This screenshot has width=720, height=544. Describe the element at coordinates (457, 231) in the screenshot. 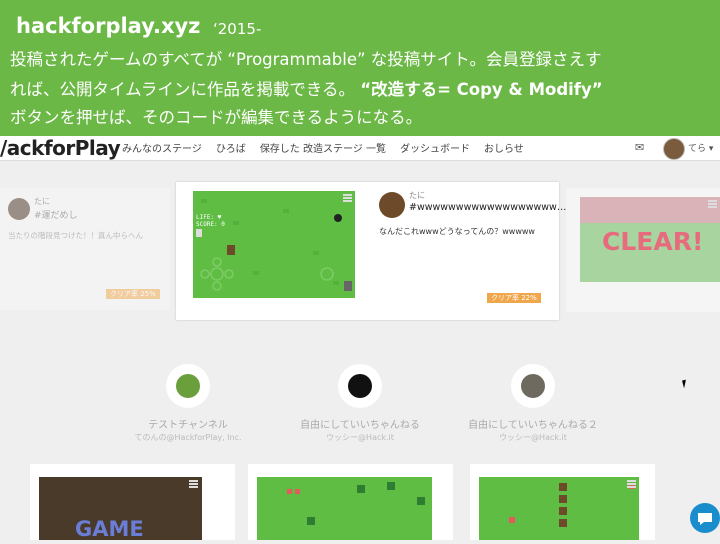

I see `card-message: なんだこれwwwどうなってんの？wwwww` at that location.